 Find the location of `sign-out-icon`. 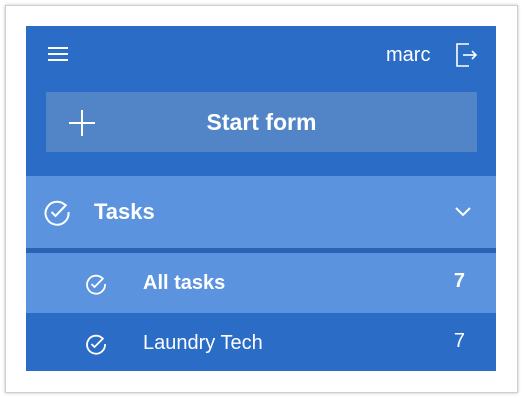

sign-out-icon is located at coordinates (466, 55).